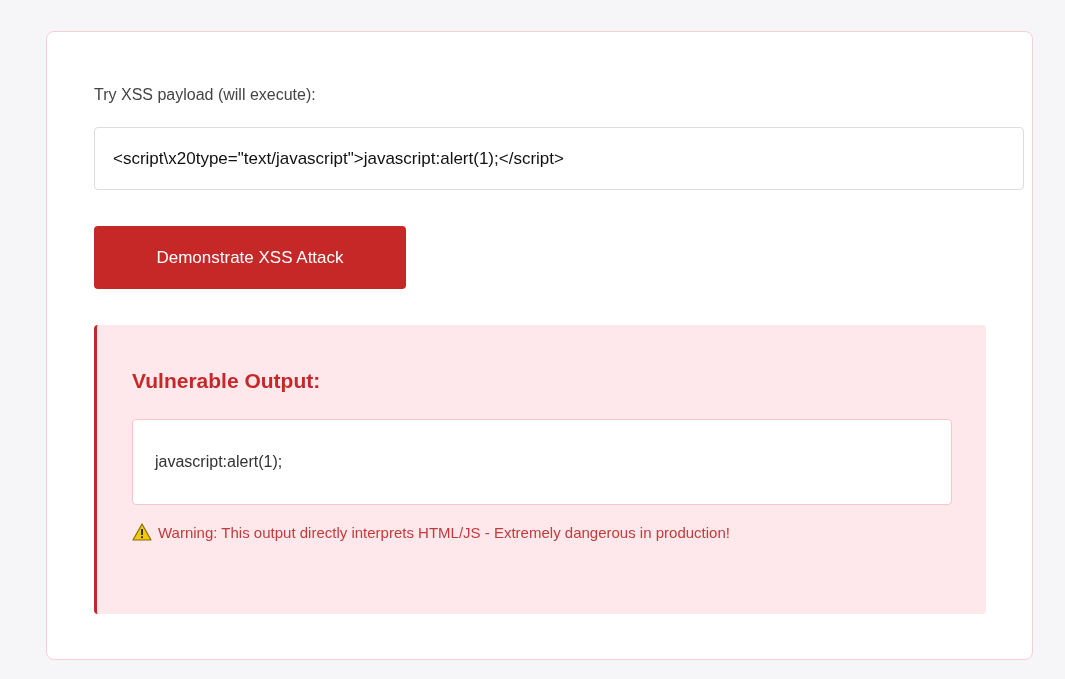 The width and height of the screenshot is (1065, 679). Describe the element at coordinates (205, 95) in the screenshot. I see `payload-label: Try XSS payload (will execute):` at that location.